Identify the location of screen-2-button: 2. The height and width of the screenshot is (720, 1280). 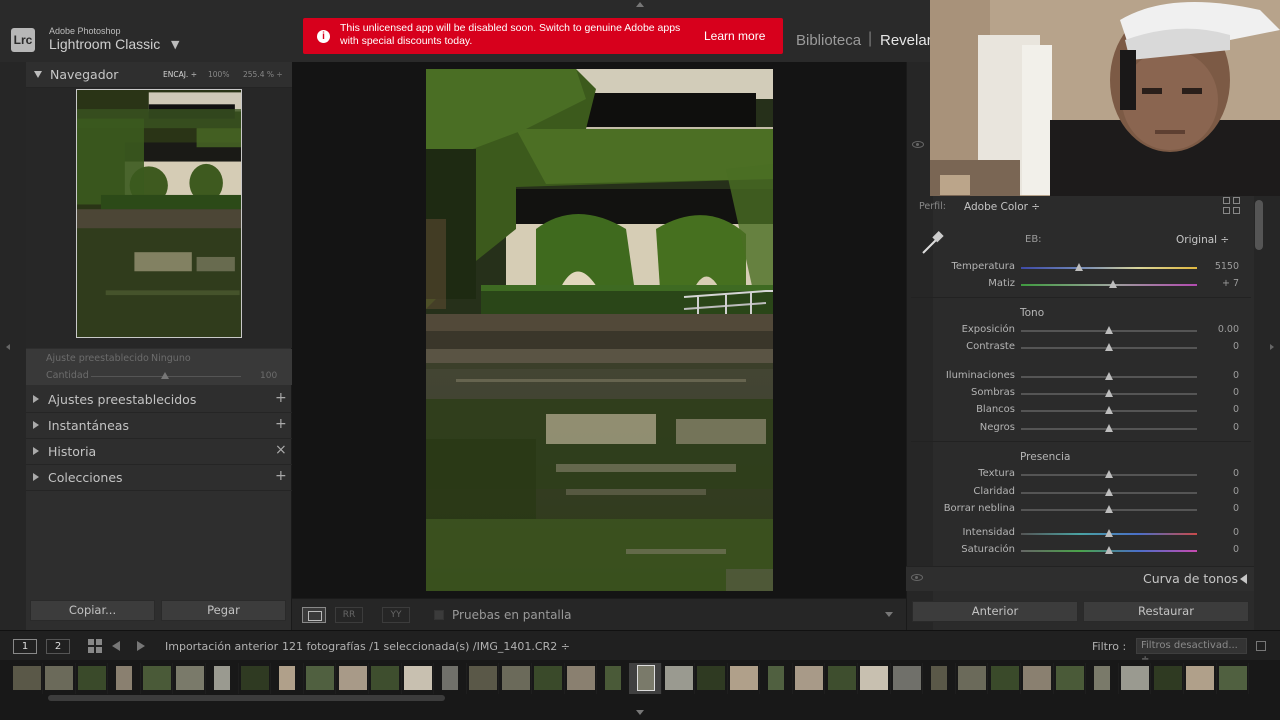
(58, 646).